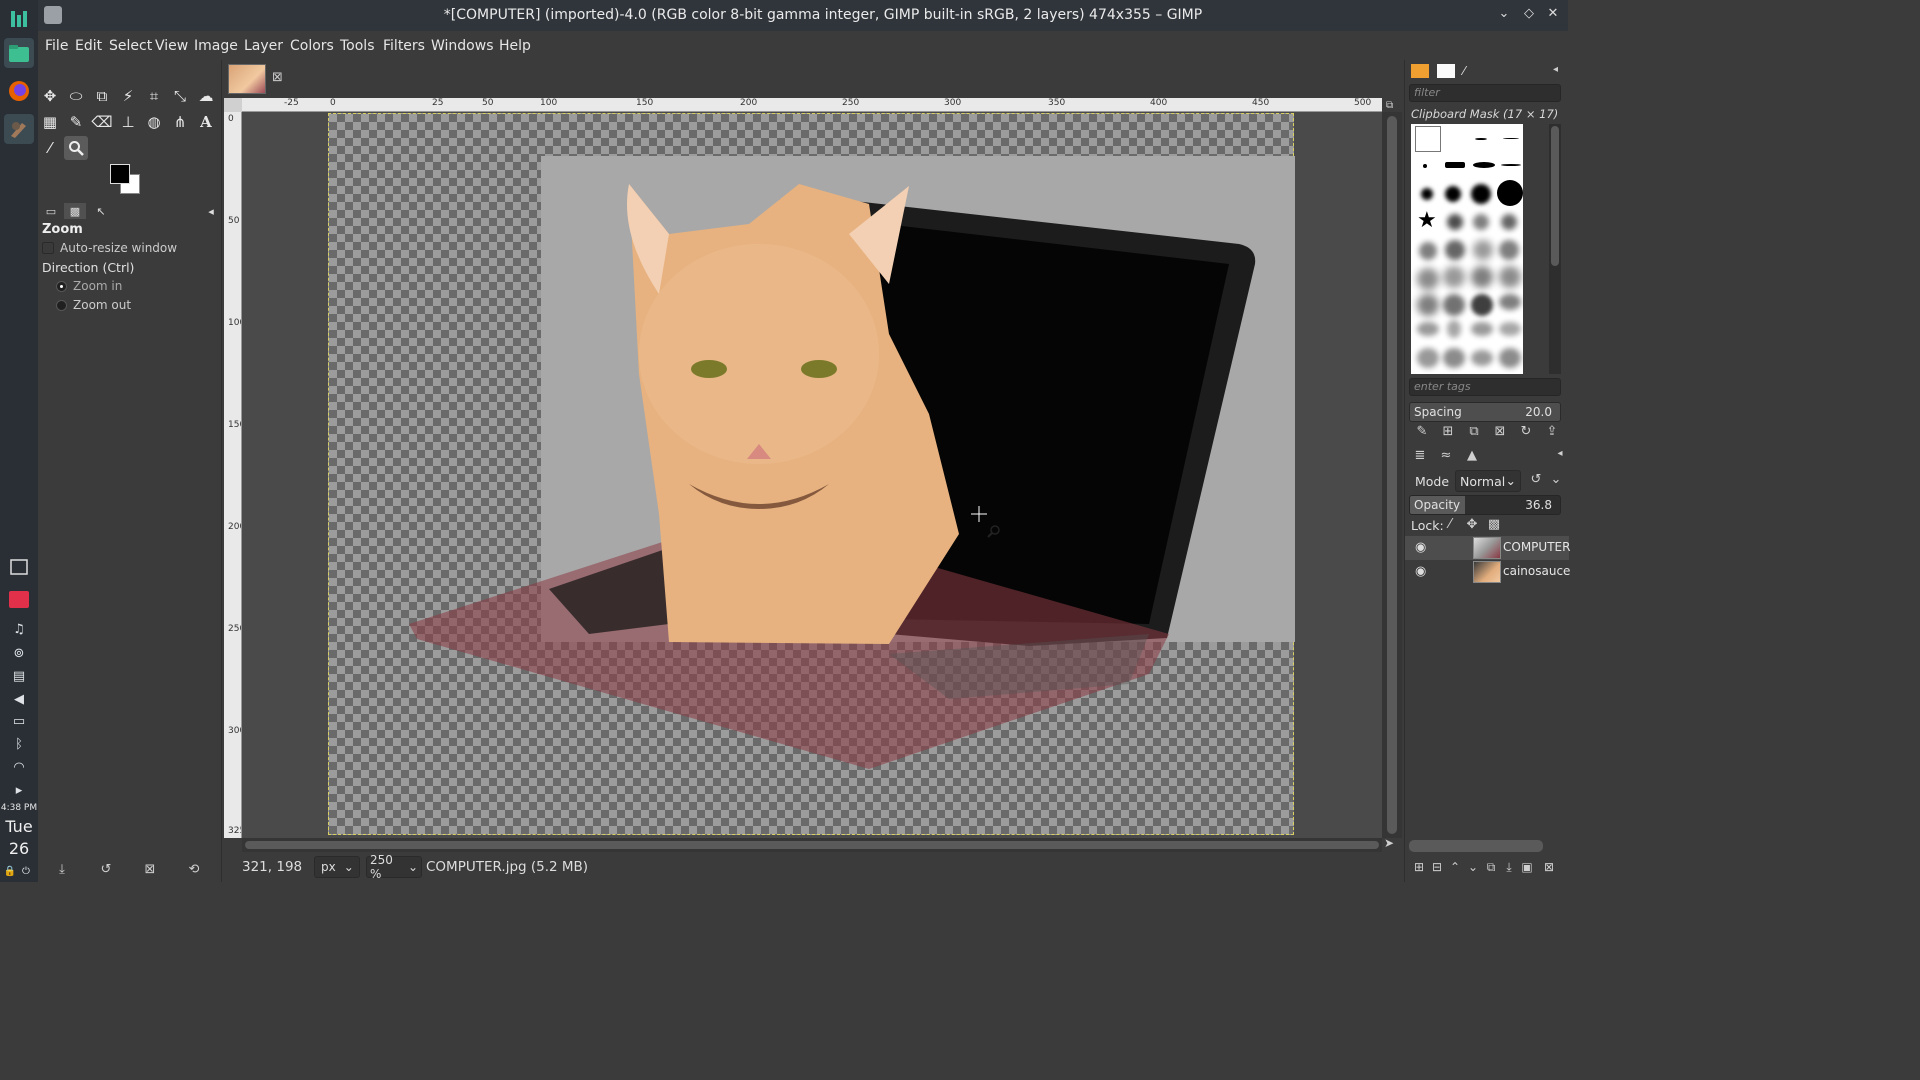 The width and height of the screenshot is (1920, 1080). I want to click on brush-filter-input: filter, so click(1485, 93).